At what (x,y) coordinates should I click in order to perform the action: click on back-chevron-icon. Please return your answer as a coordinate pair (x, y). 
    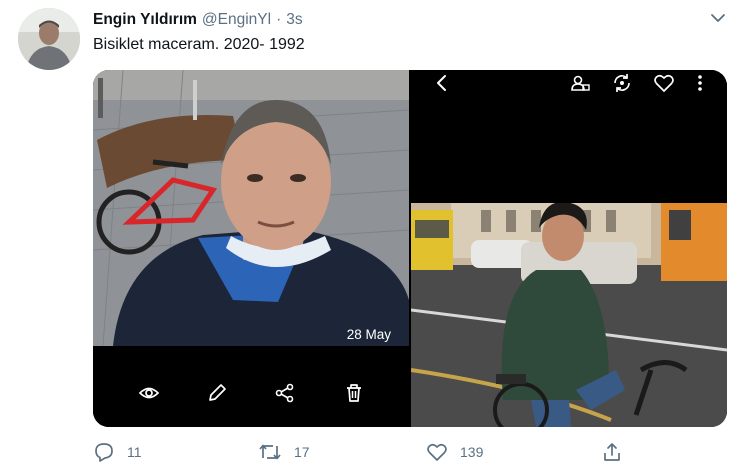
    Looking at the image, I should click on (442, 83).